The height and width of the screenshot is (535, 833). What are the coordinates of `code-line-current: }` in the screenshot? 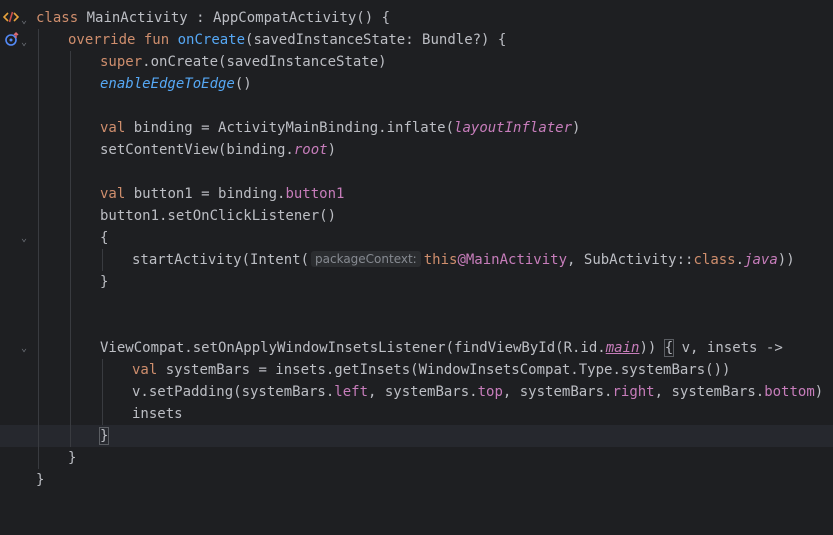 It's located at (416, 436).